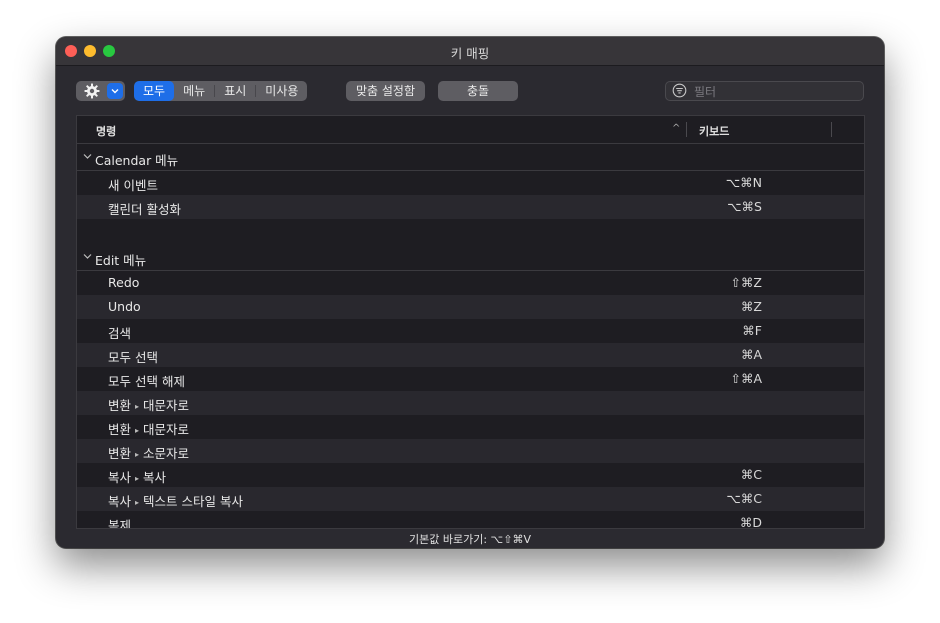 This screenshot has height=623, width=940. I want to click on column-header-command: 명령, so click(106, 131).